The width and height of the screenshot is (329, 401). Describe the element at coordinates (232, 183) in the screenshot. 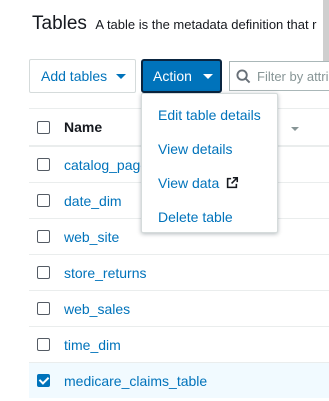

I see `external-link-icon` at that location.